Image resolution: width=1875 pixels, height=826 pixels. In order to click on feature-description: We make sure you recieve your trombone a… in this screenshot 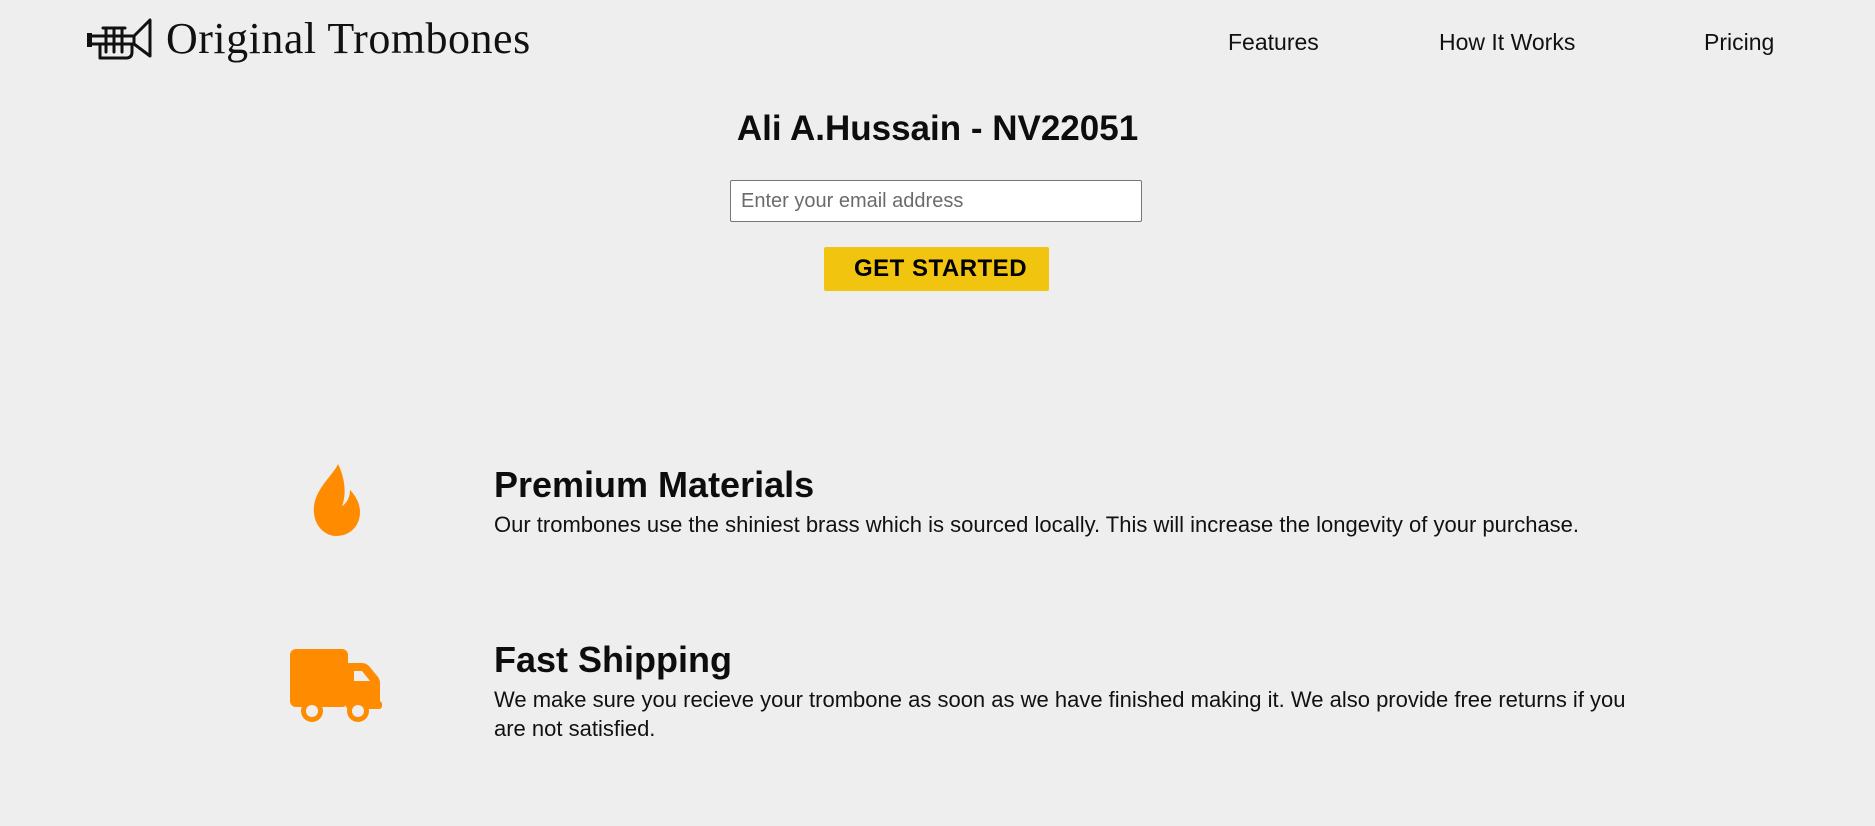, I will do `click(1060, 714)`.